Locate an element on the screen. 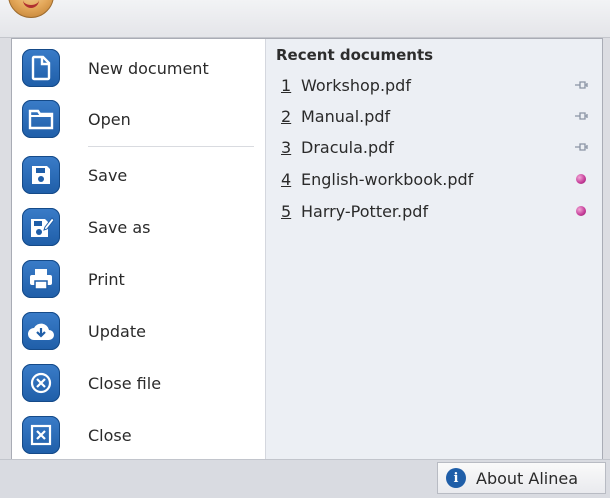 The image size is (610, 498). recent-item-name: Dracula.pdf is located at coordinates (347, 147).